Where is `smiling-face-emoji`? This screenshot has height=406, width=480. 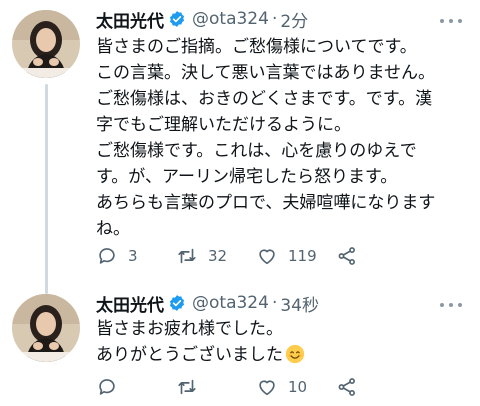
smiling-face-emoji is located at coordinates (295, 354).